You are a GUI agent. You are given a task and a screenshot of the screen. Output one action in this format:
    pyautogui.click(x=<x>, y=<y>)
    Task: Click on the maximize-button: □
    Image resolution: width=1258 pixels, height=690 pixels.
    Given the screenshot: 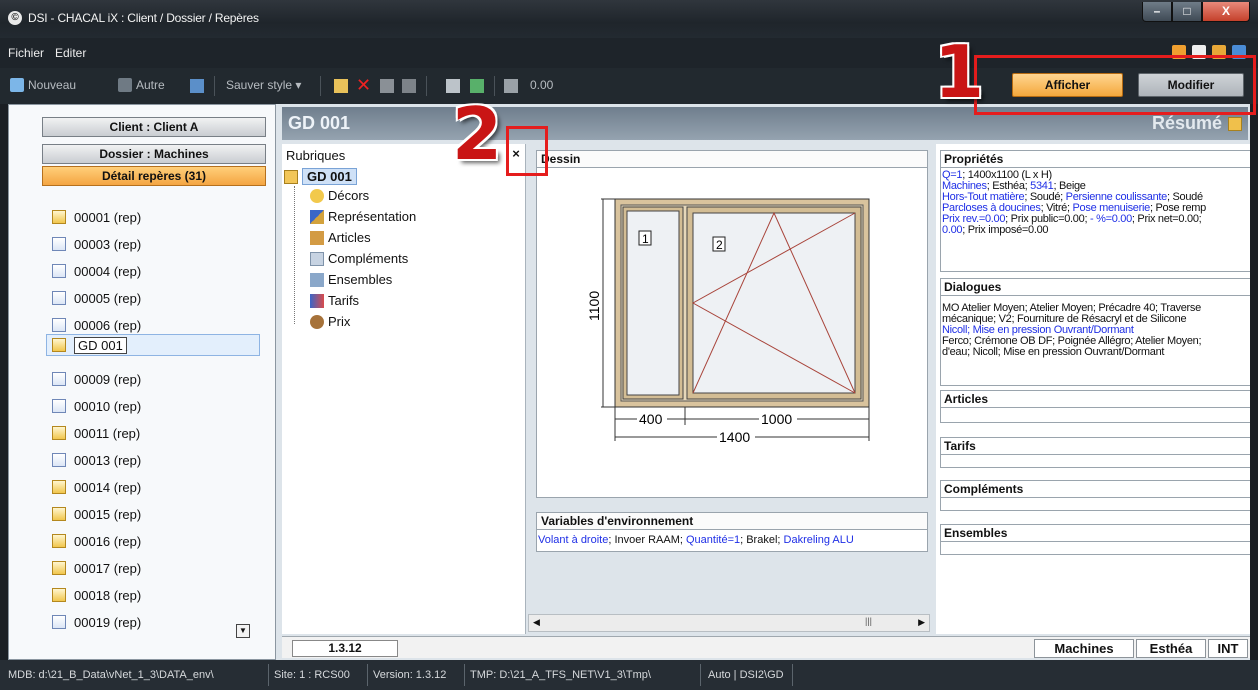 What is the action you would take?
    pyautogui.click(x=1187, y=12)
    